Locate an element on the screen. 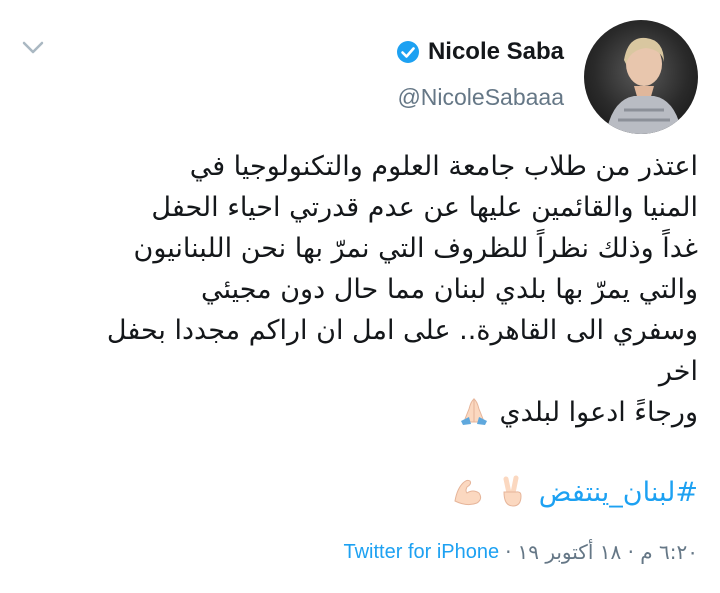  avatar is located at coordinates (641, 77).